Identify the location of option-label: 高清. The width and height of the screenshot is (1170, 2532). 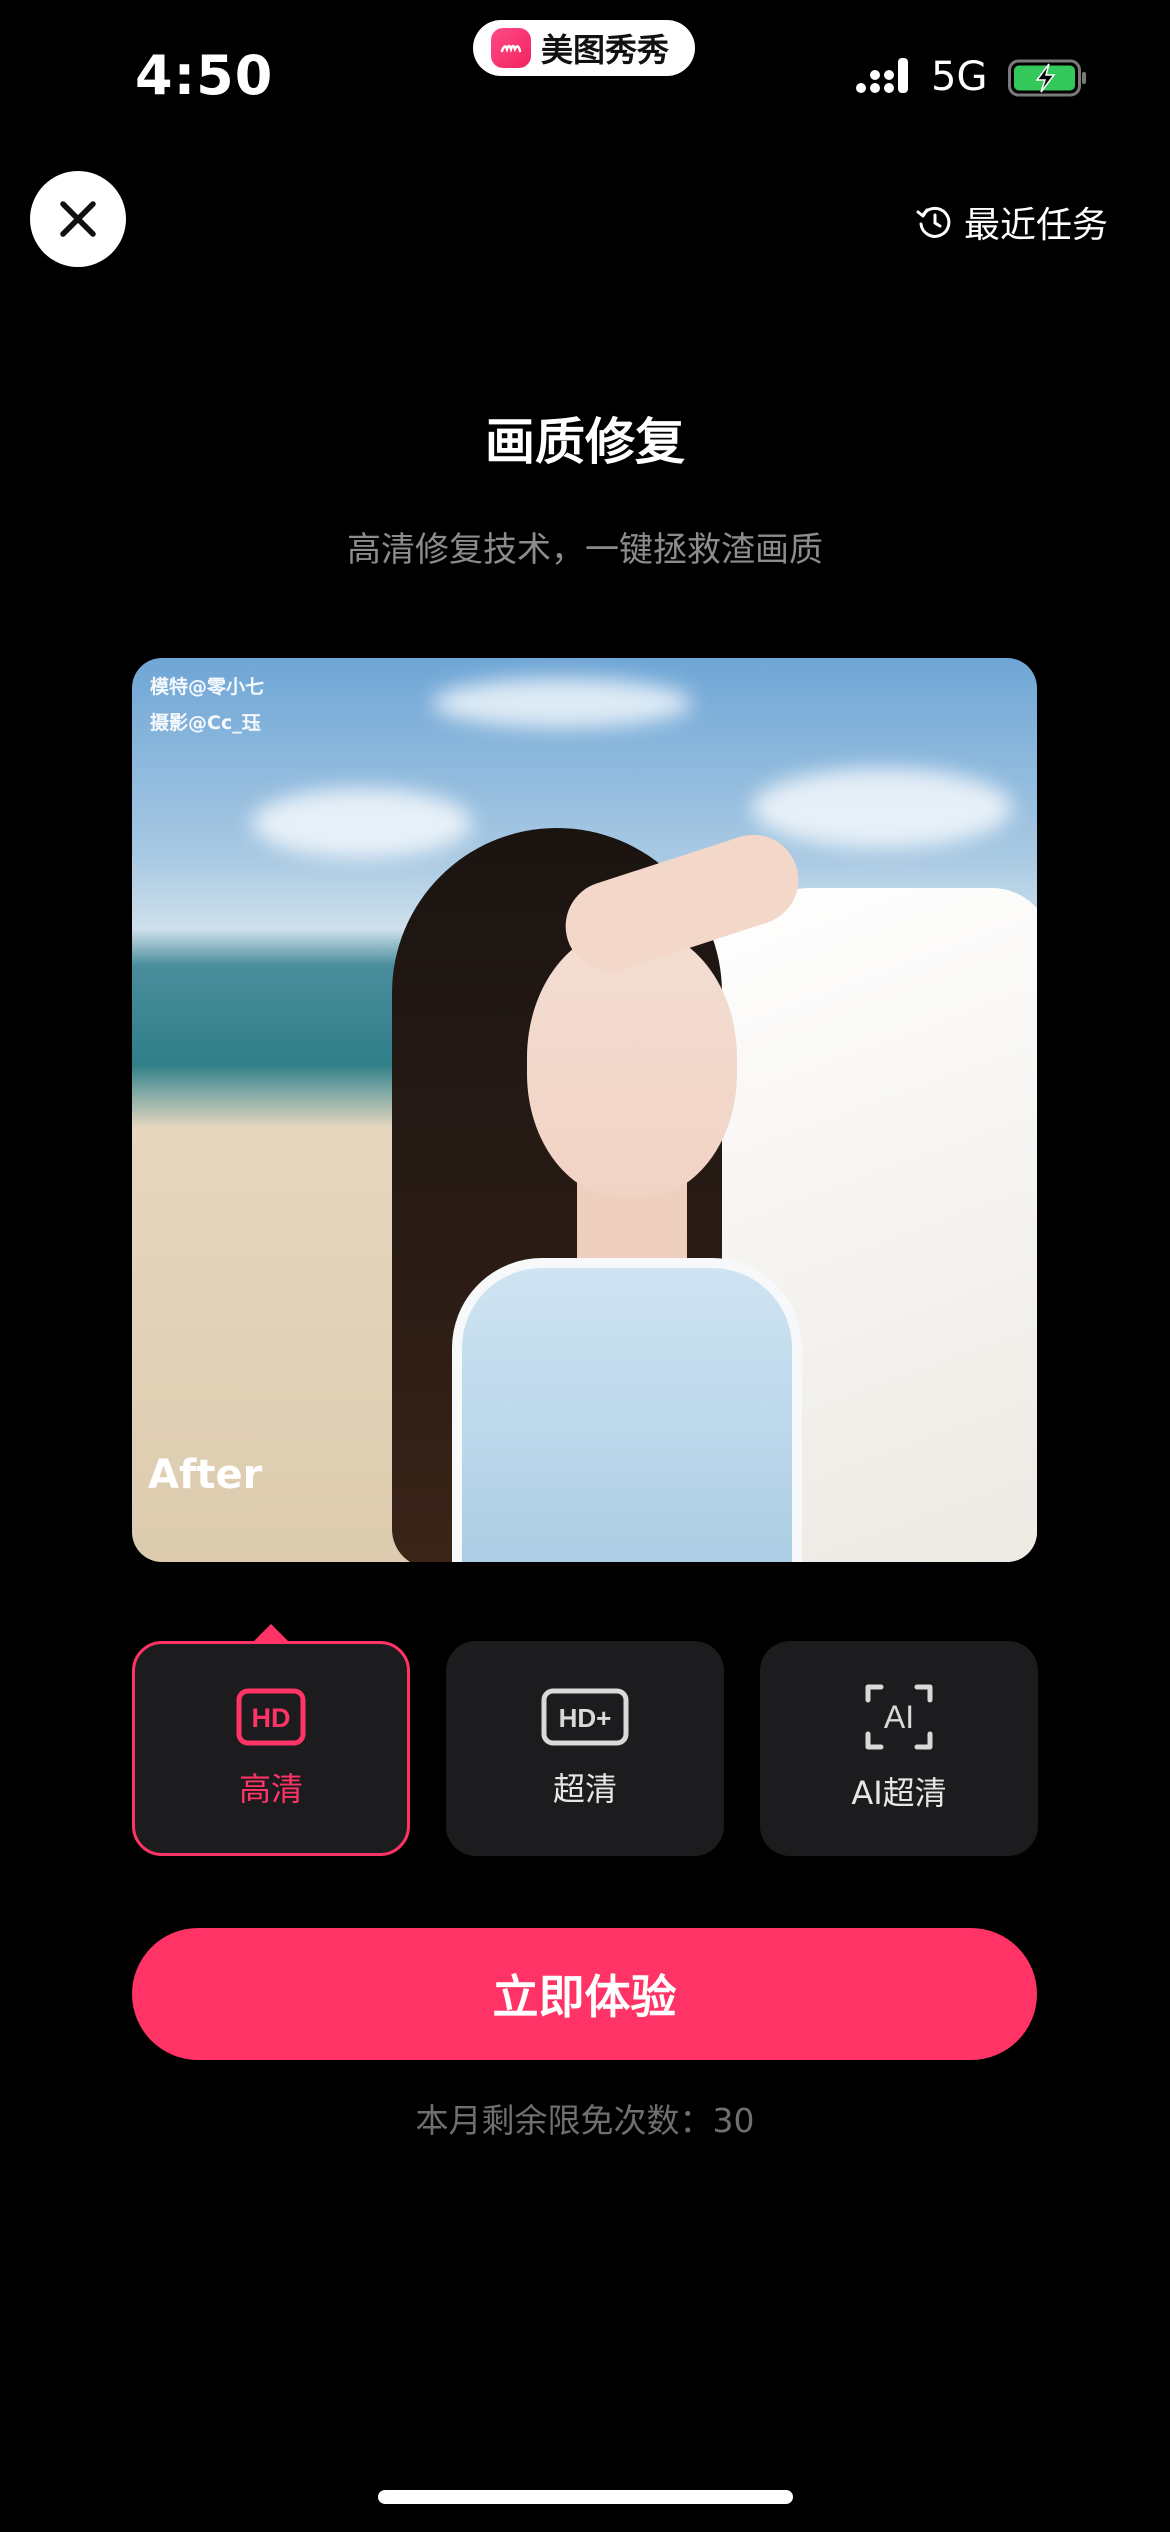
(270, 1788).